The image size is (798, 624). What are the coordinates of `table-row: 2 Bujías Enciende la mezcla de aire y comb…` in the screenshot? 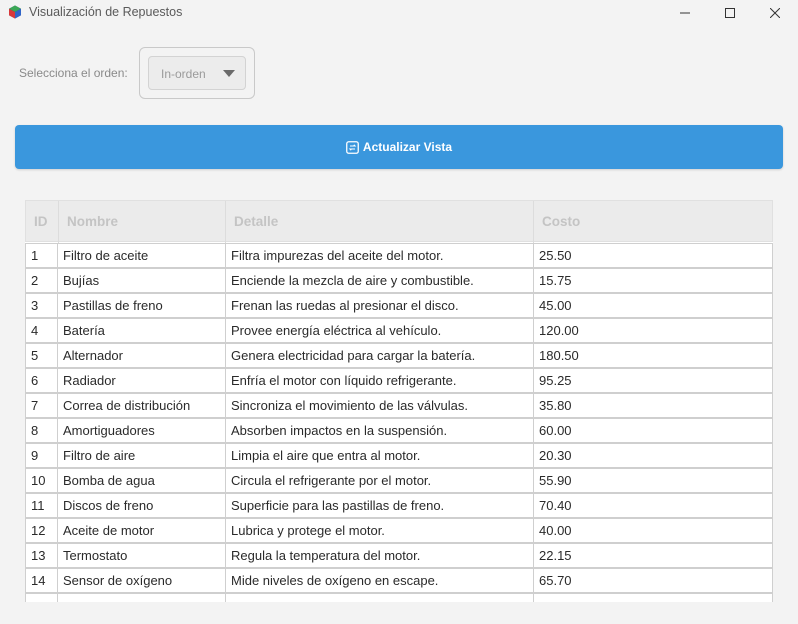 It's located at (399, 280).